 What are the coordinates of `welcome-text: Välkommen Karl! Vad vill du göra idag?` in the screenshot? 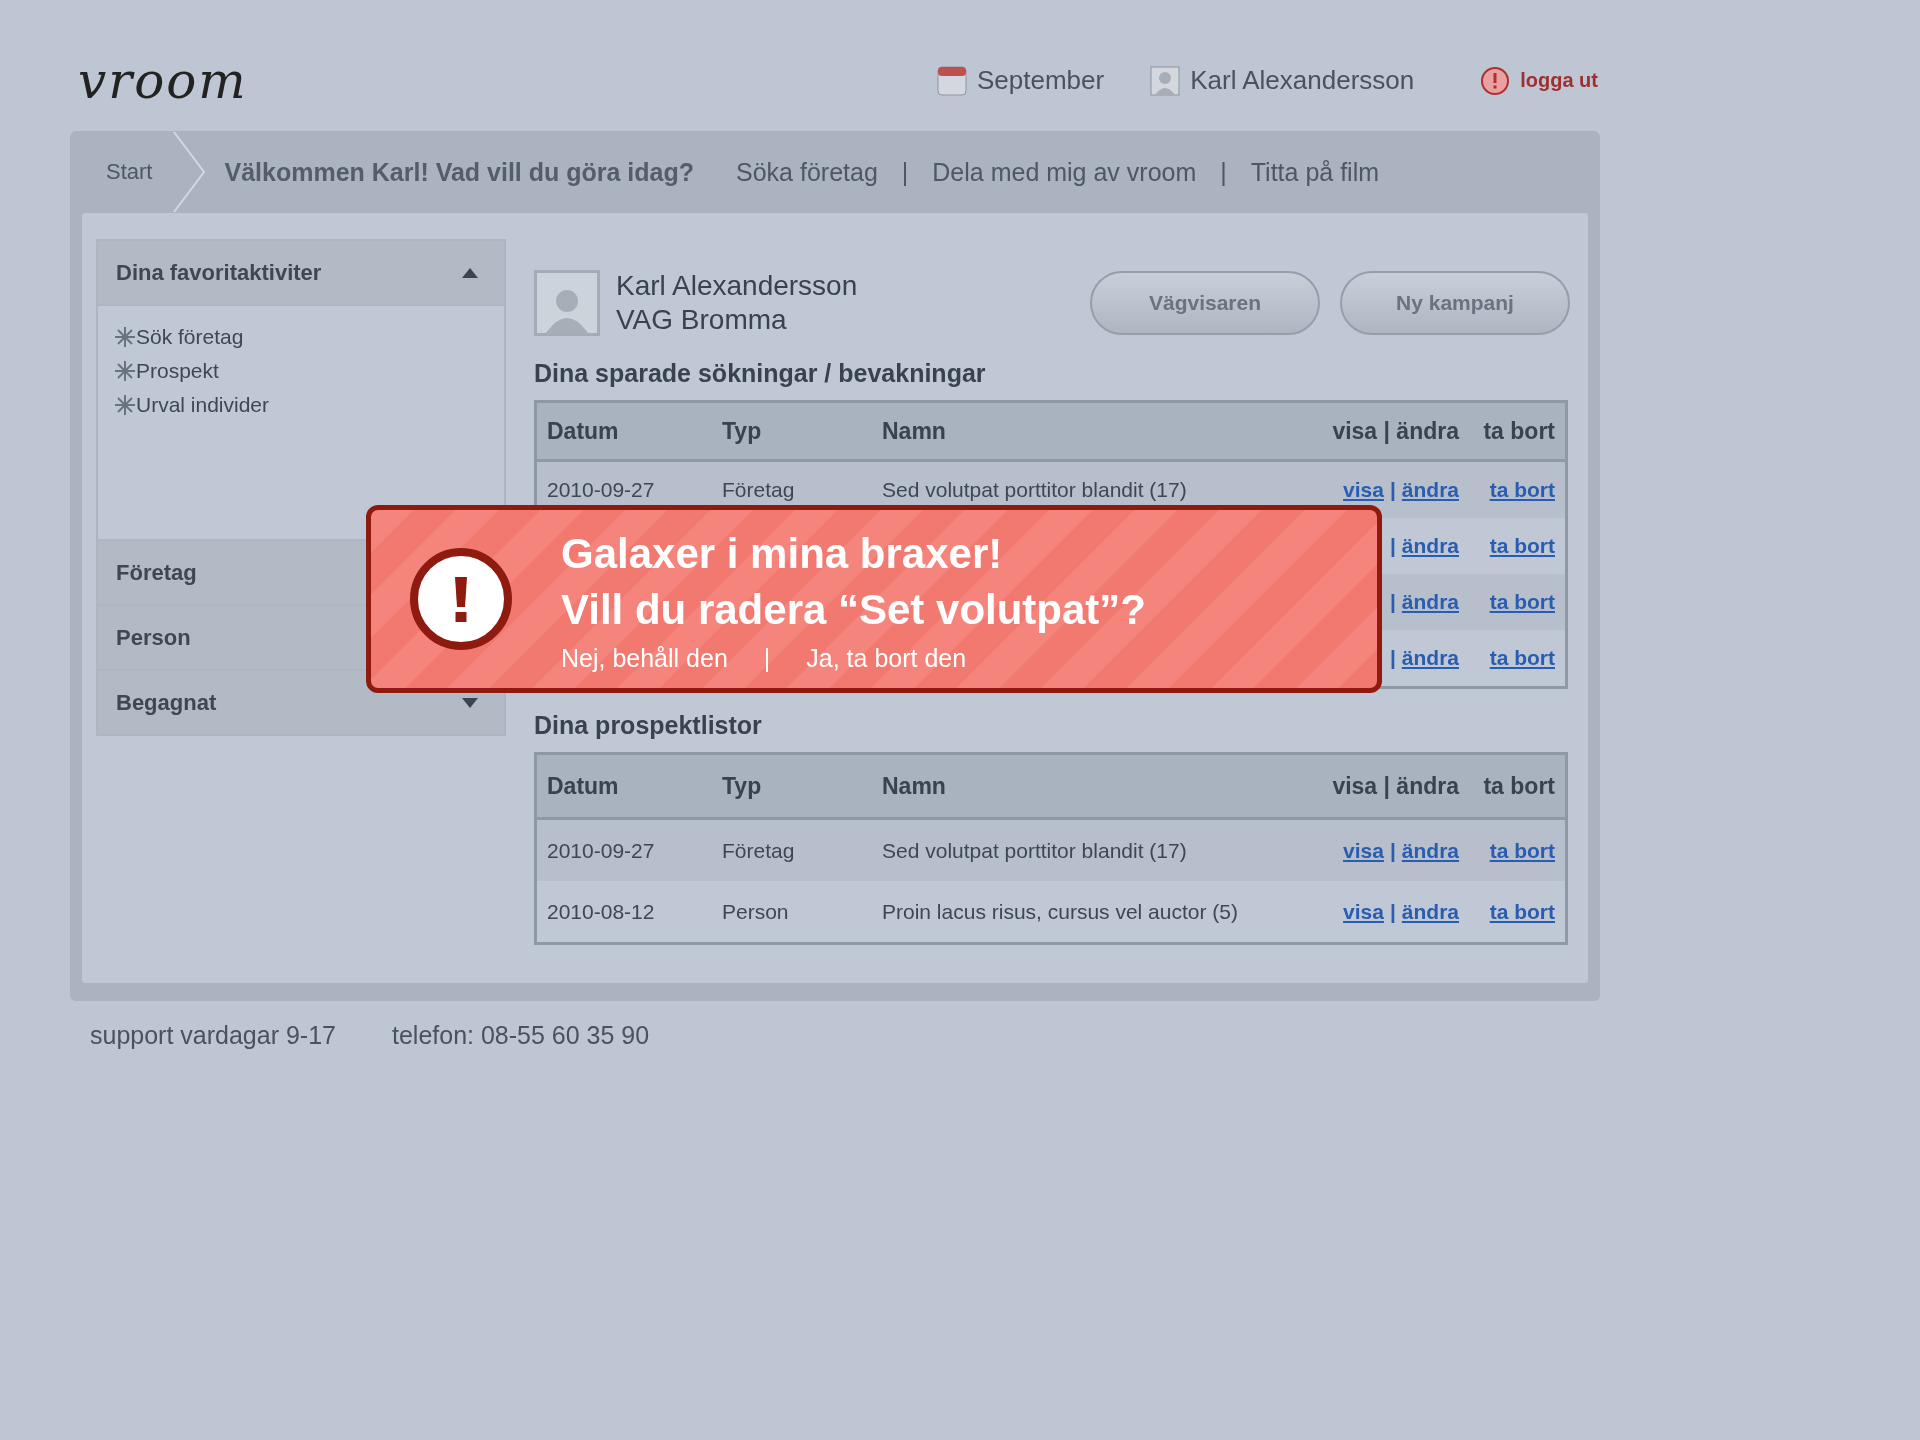 It's located at (459, 172).